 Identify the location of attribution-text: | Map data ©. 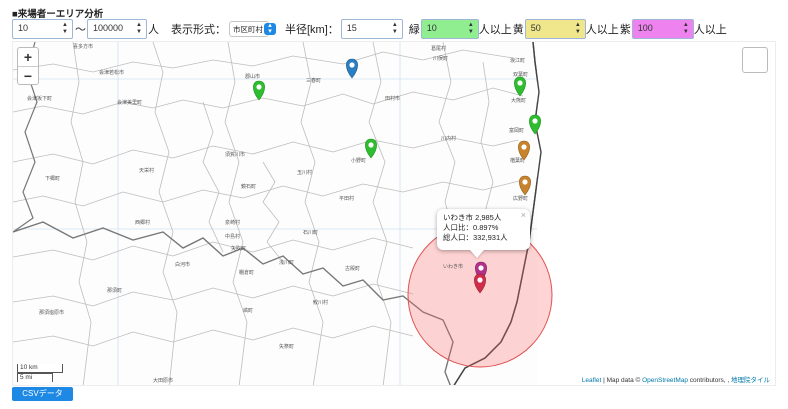
(622, 380).